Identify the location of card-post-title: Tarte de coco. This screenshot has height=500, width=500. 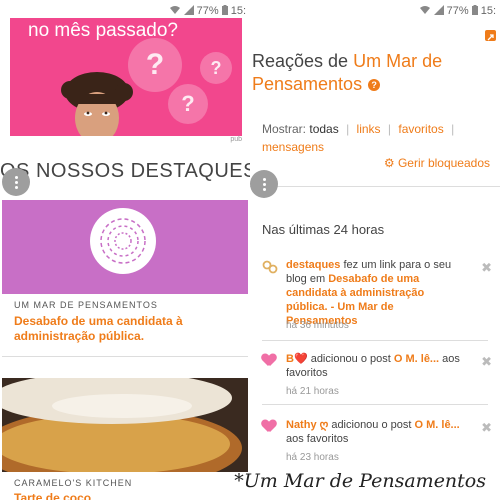
(114, 495).